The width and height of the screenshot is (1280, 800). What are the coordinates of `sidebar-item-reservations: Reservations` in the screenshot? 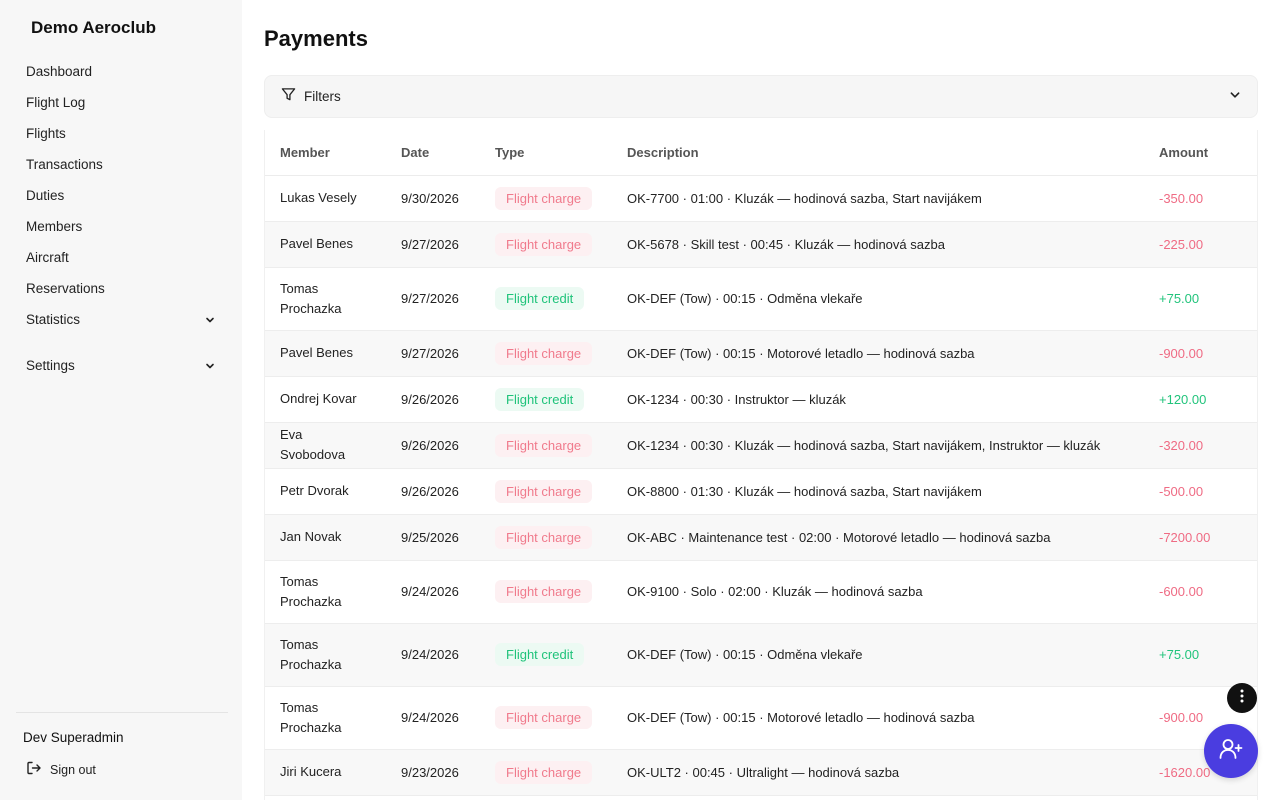 It's located at (121, 288).